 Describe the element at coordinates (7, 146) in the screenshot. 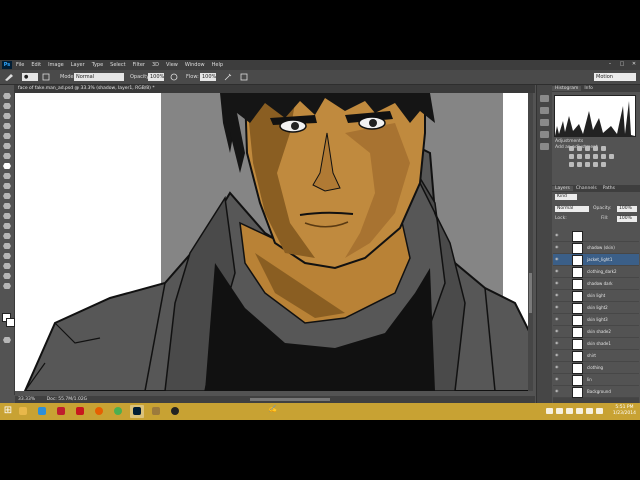

I see `eyedropper-tool-icon` at that location.